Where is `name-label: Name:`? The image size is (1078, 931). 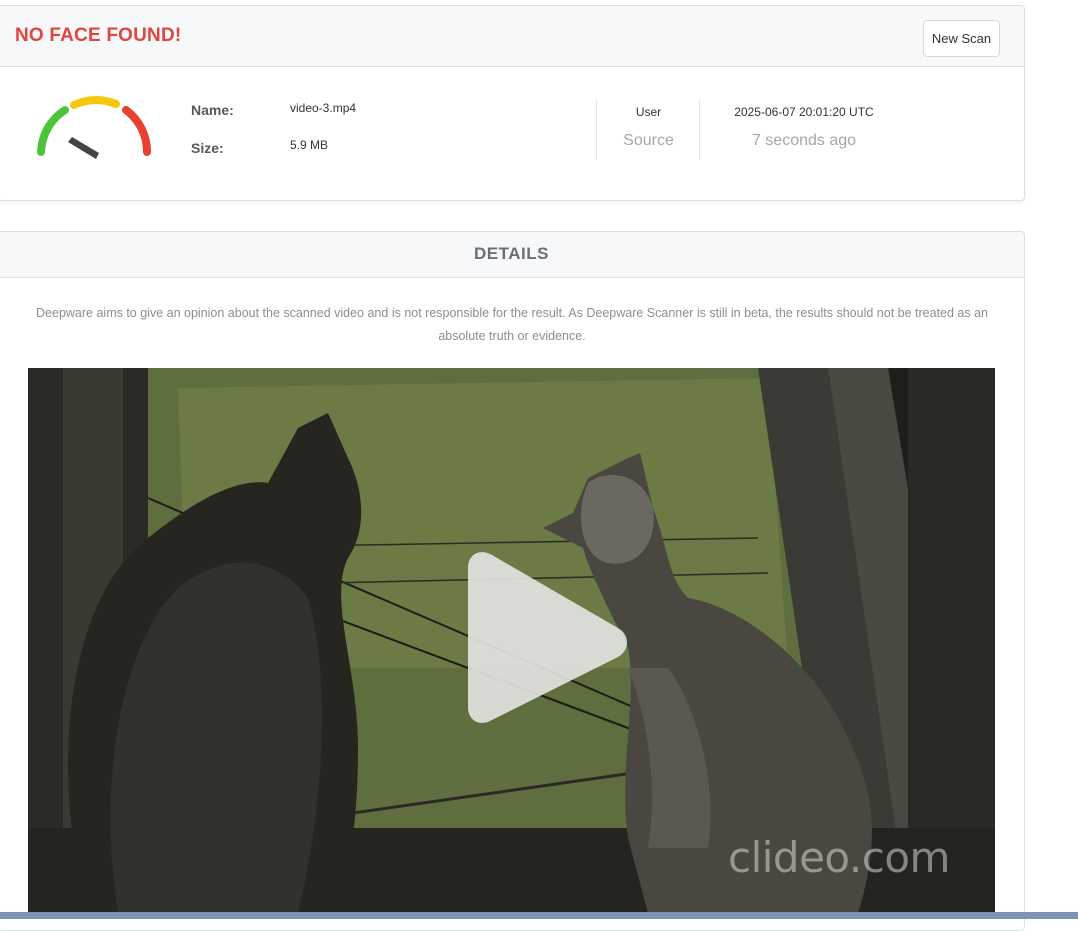
name-label: Name: is located at coordinates (212, 110).